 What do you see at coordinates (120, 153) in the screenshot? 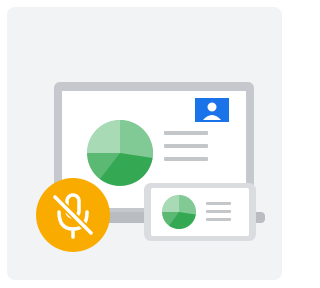
I see `pie-chart-icon` at bounding box center [120, 153].